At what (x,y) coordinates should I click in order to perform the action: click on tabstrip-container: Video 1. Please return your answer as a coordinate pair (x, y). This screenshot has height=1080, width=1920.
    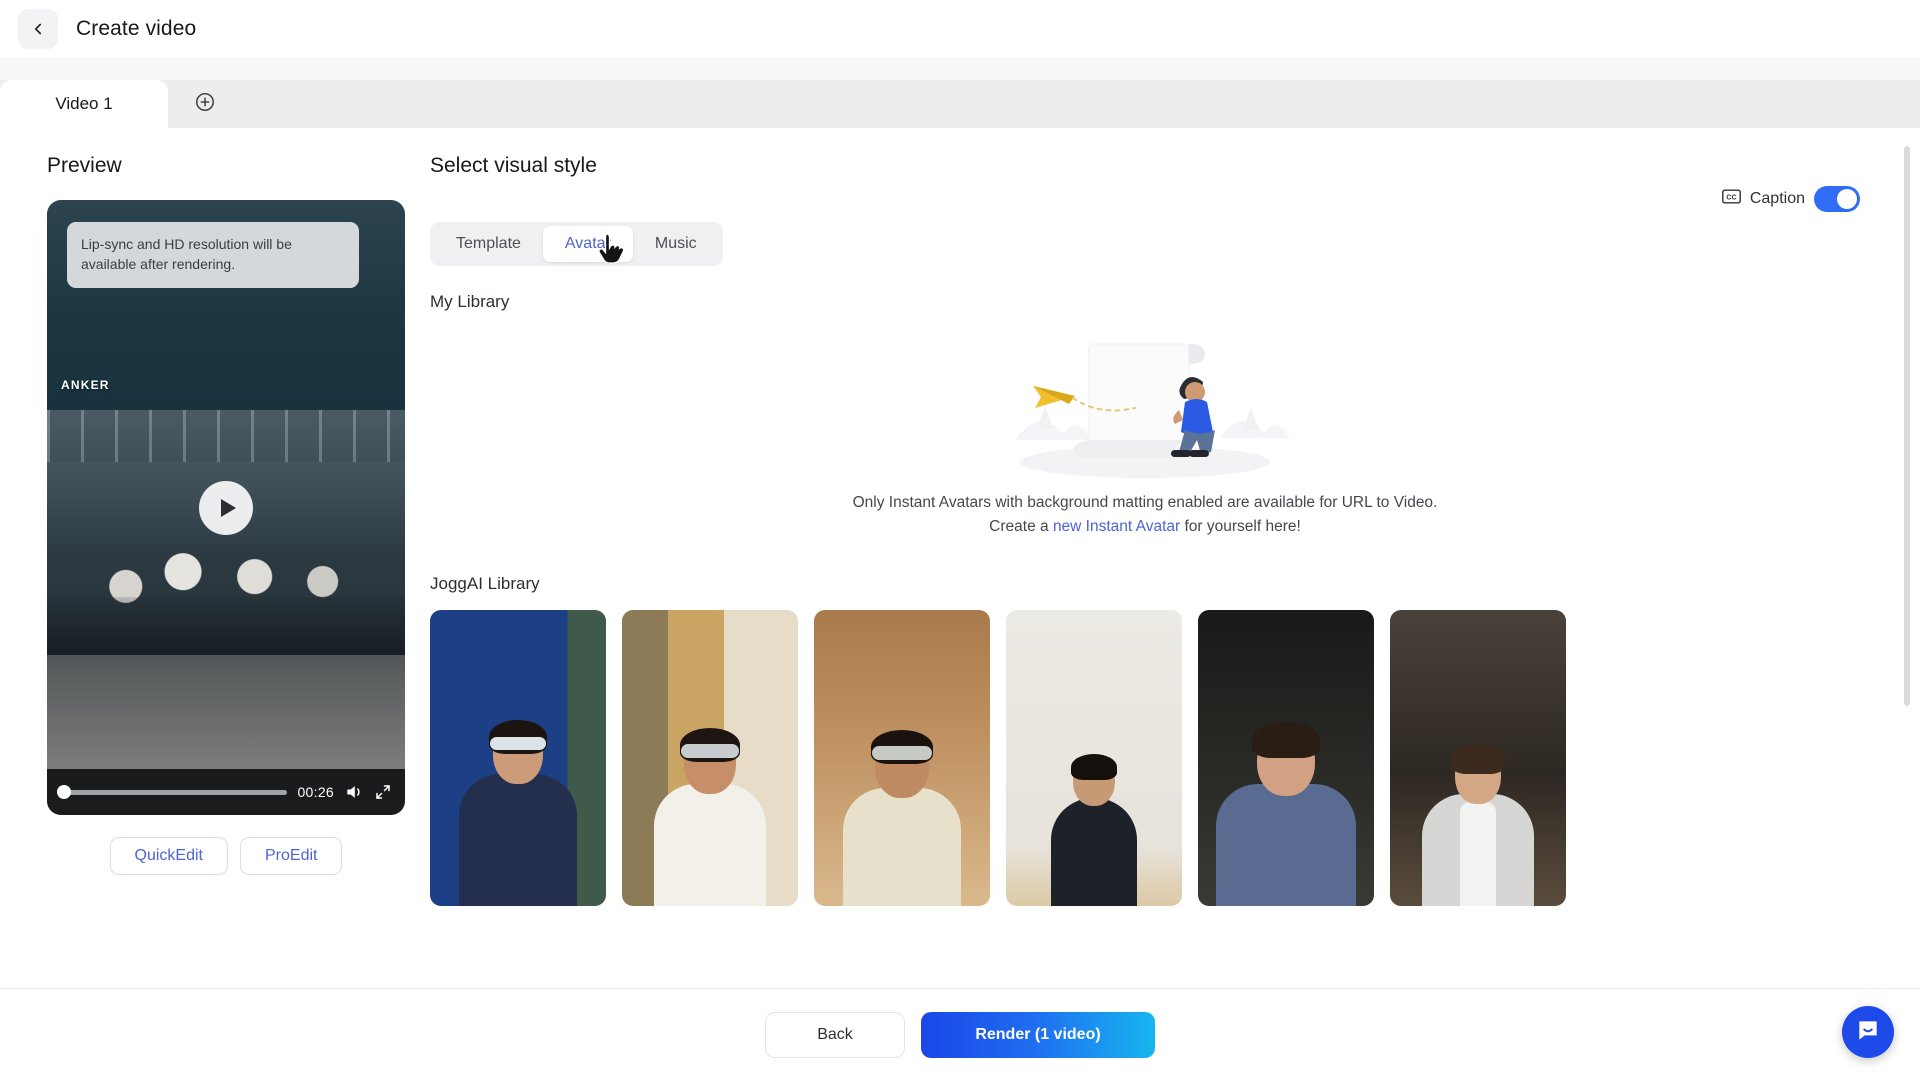
    Looking at the image, I should click on (960, 93).